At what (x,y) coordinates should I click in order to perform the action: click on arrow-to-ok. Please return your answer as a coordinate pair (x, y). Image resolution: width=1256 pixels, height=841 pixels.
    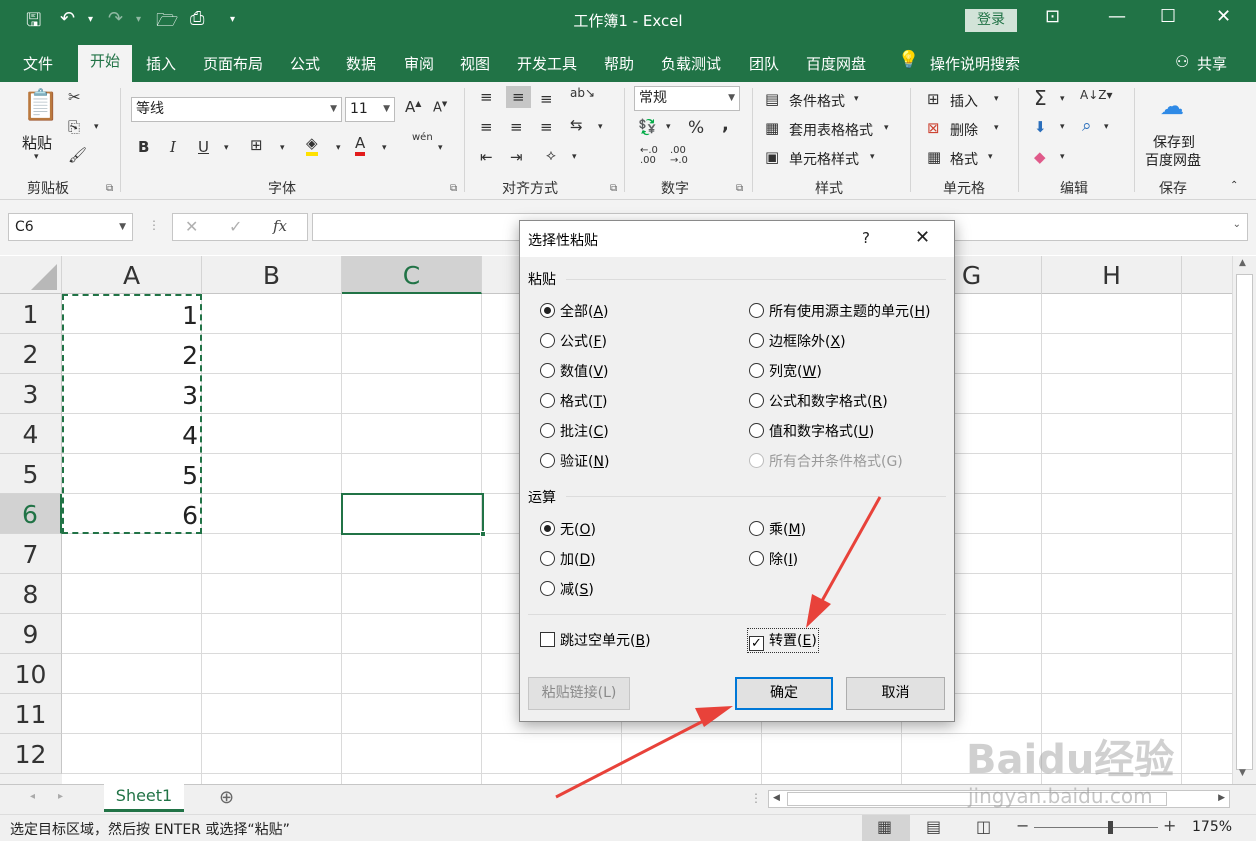
    Looking at the image, I should click on (644, 752).